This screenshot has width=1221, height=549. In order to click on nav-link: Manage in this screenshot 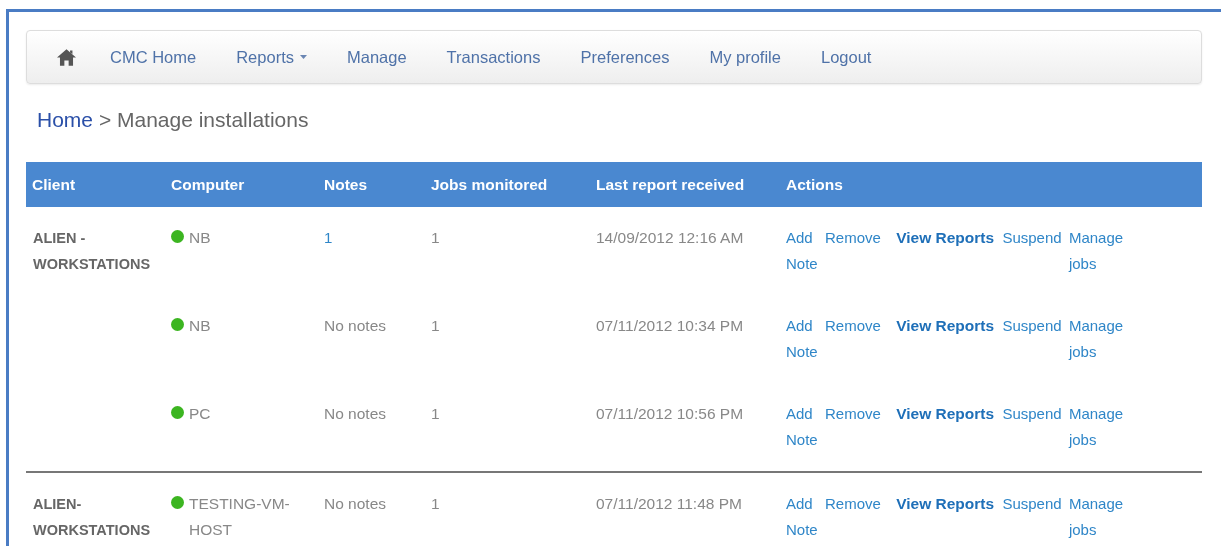, I will do `click(376, 57)`.